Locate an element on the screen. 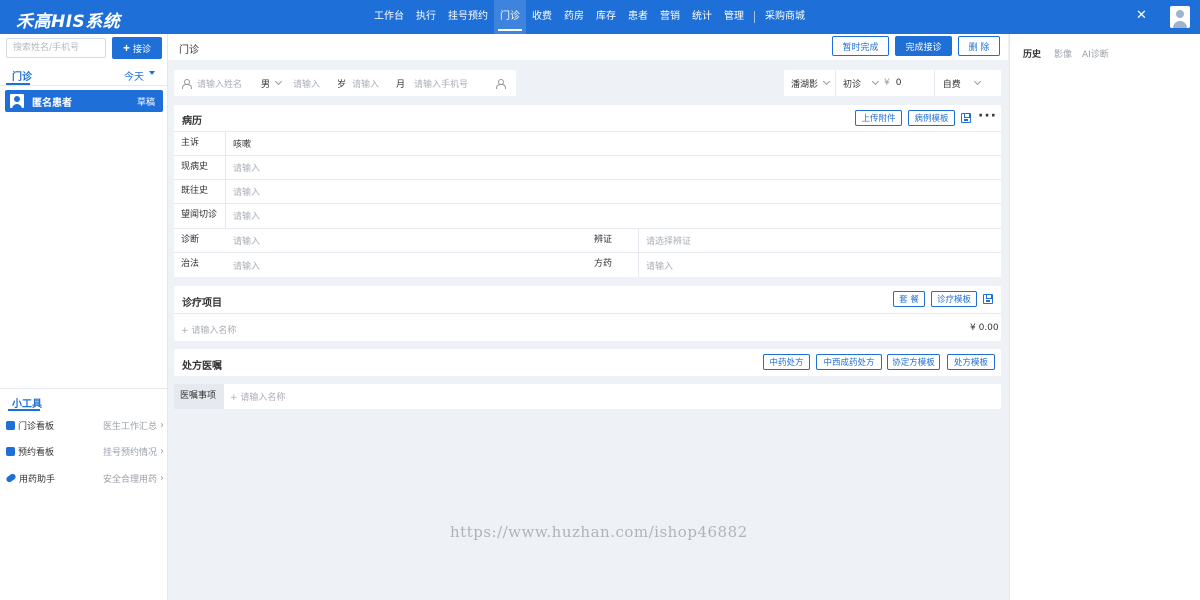  register-button: + 接诊 is located at coordinates (137, 48).